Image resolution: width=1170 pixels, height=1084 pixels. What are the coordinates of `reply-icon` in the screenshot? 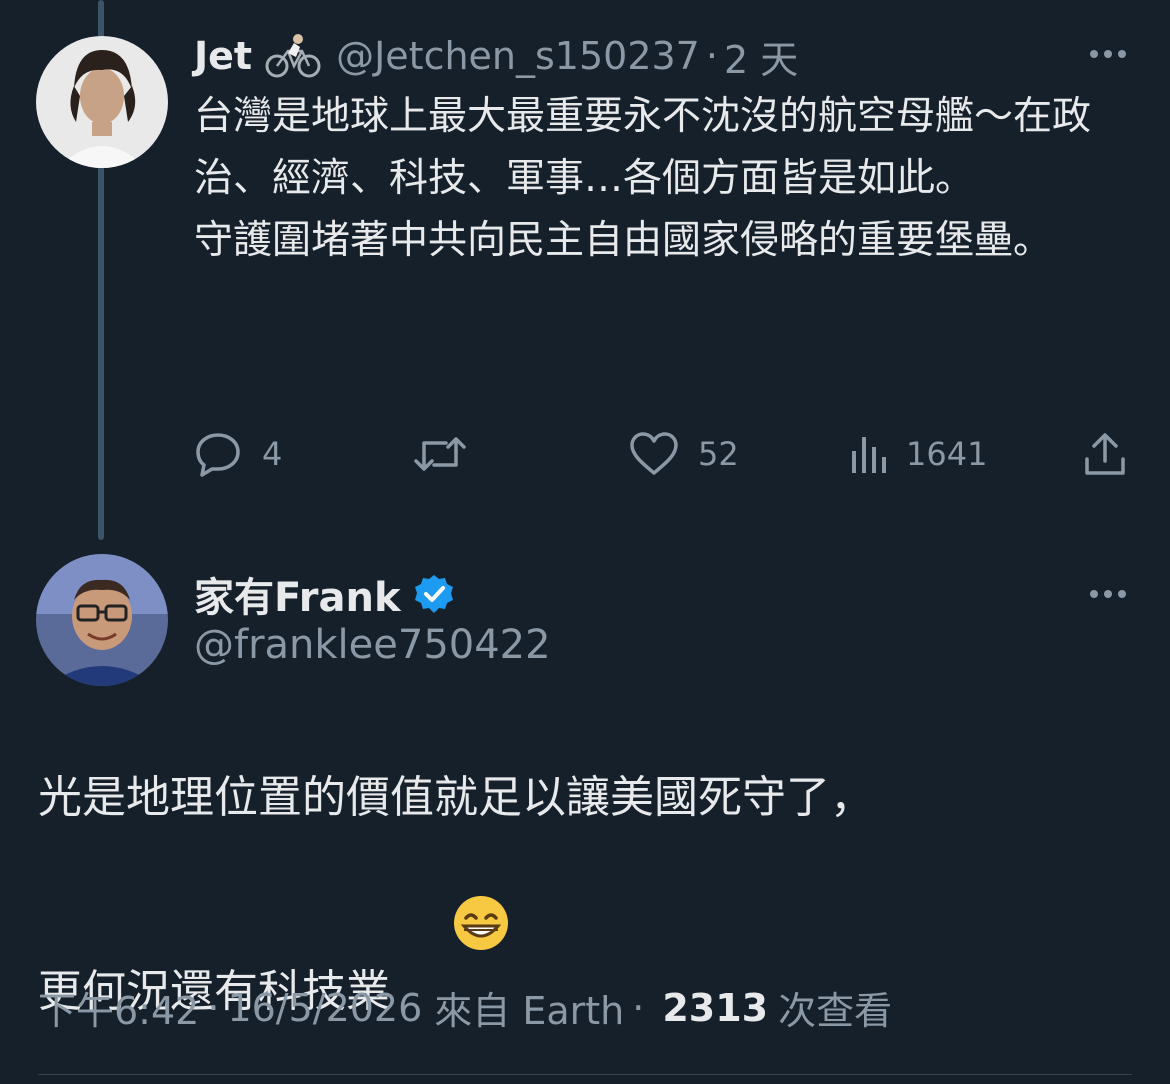 It's located at (219, 454).